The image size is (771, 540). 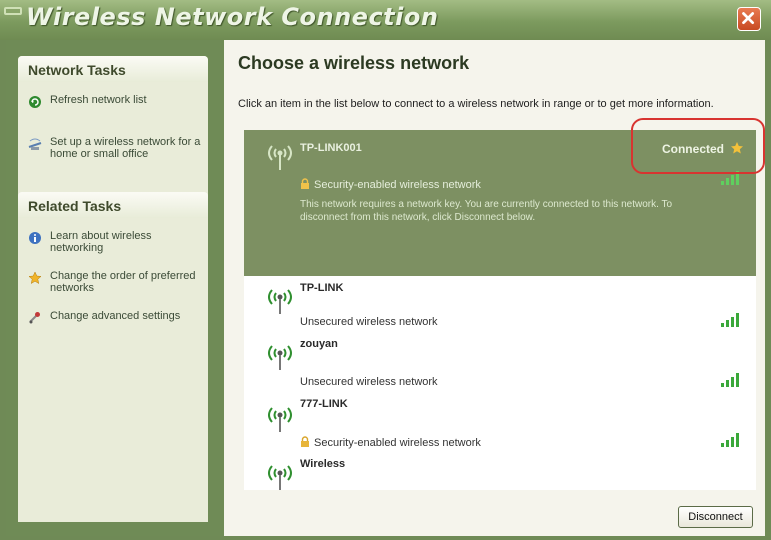 What do you see at coordinates (323, 464) in the screenshot?
I see `network-name: Wireless` at bounding box center [323, 464].